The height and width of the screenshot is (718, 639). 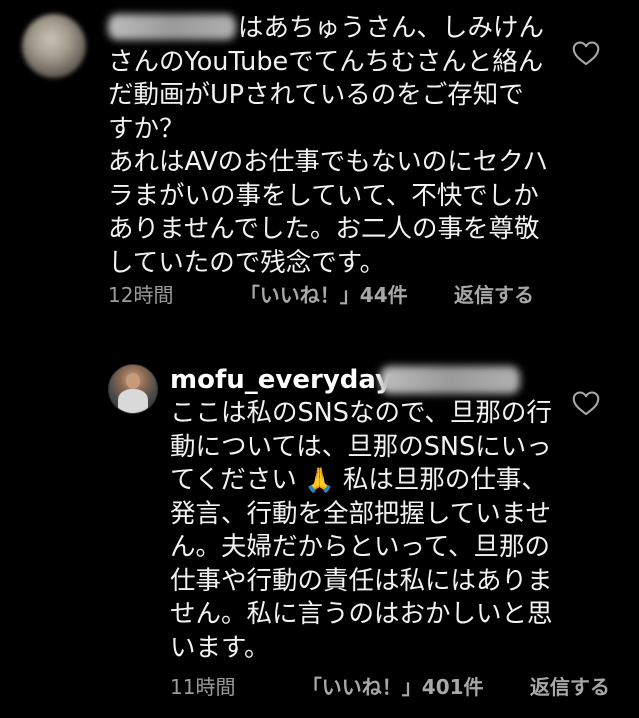 I want to click on comment-meta: 11時間 「いいね！」401件 返信する, so click(x=390, y=687).